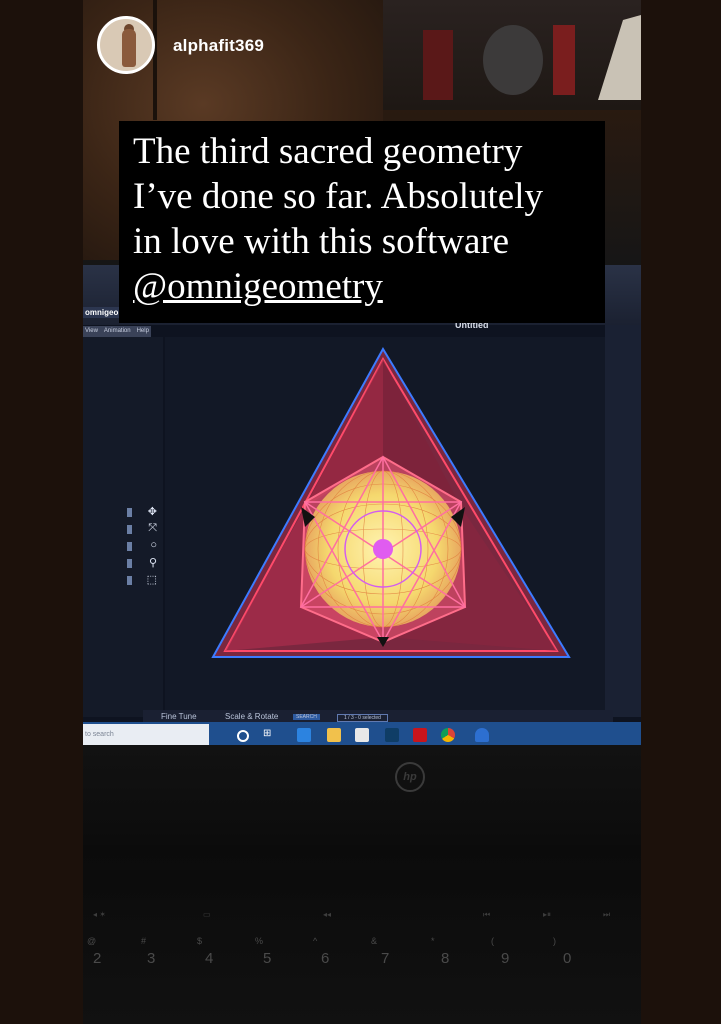 This screenshot has height=1024, width=721. I want to click on fkey: ◂◂, so click(327, 914).